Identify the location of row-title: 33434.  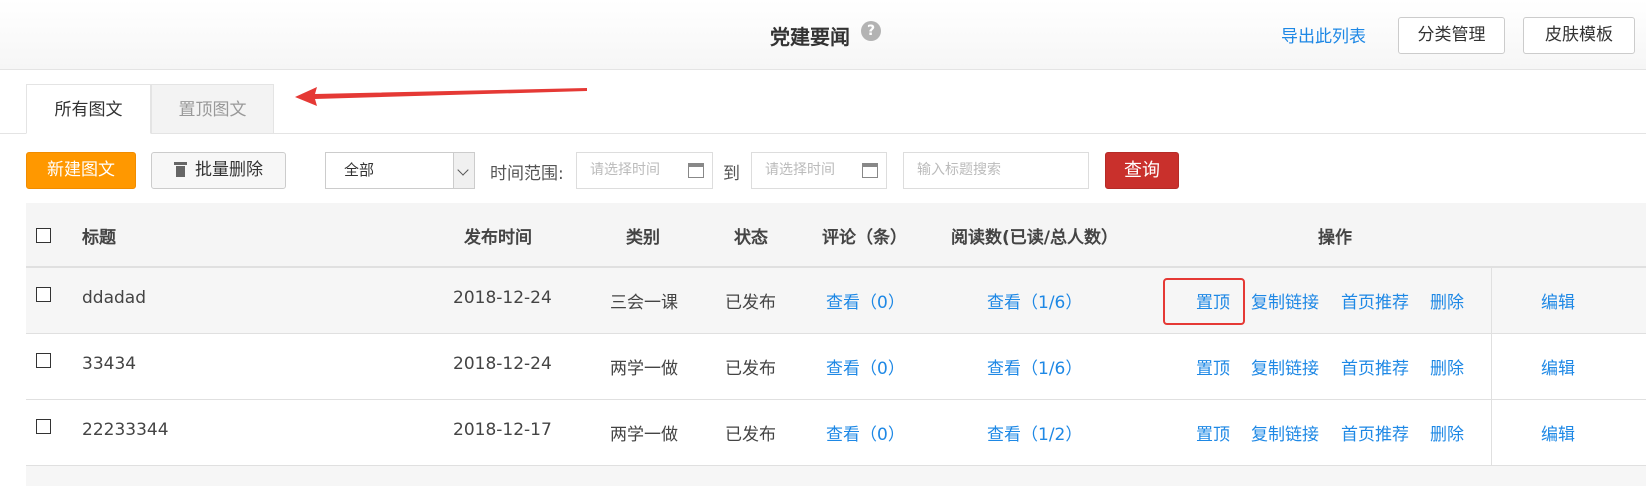
(109, 364).